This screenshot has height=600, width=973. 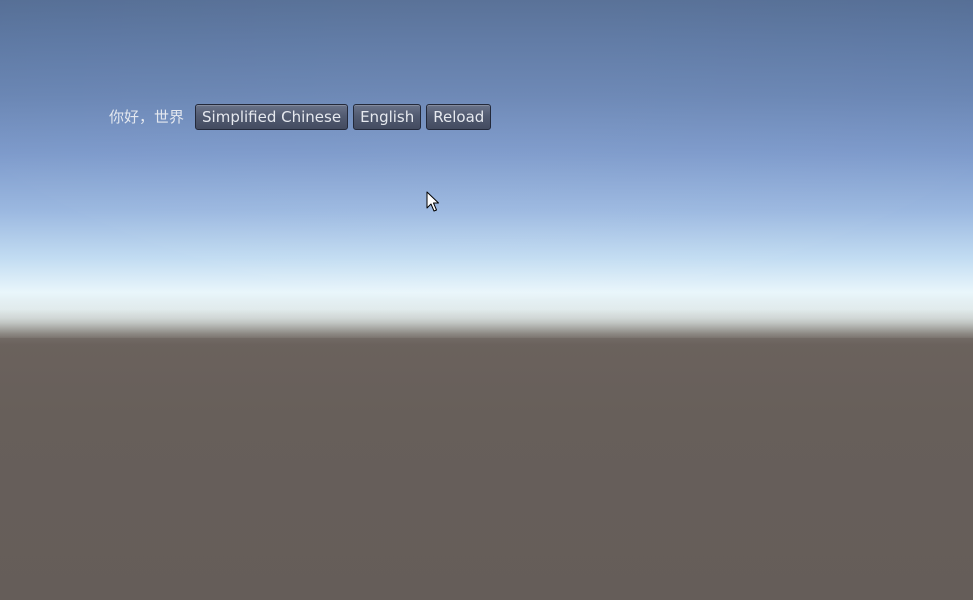 I want to click on english-button: English, so click(x=387, y=117).